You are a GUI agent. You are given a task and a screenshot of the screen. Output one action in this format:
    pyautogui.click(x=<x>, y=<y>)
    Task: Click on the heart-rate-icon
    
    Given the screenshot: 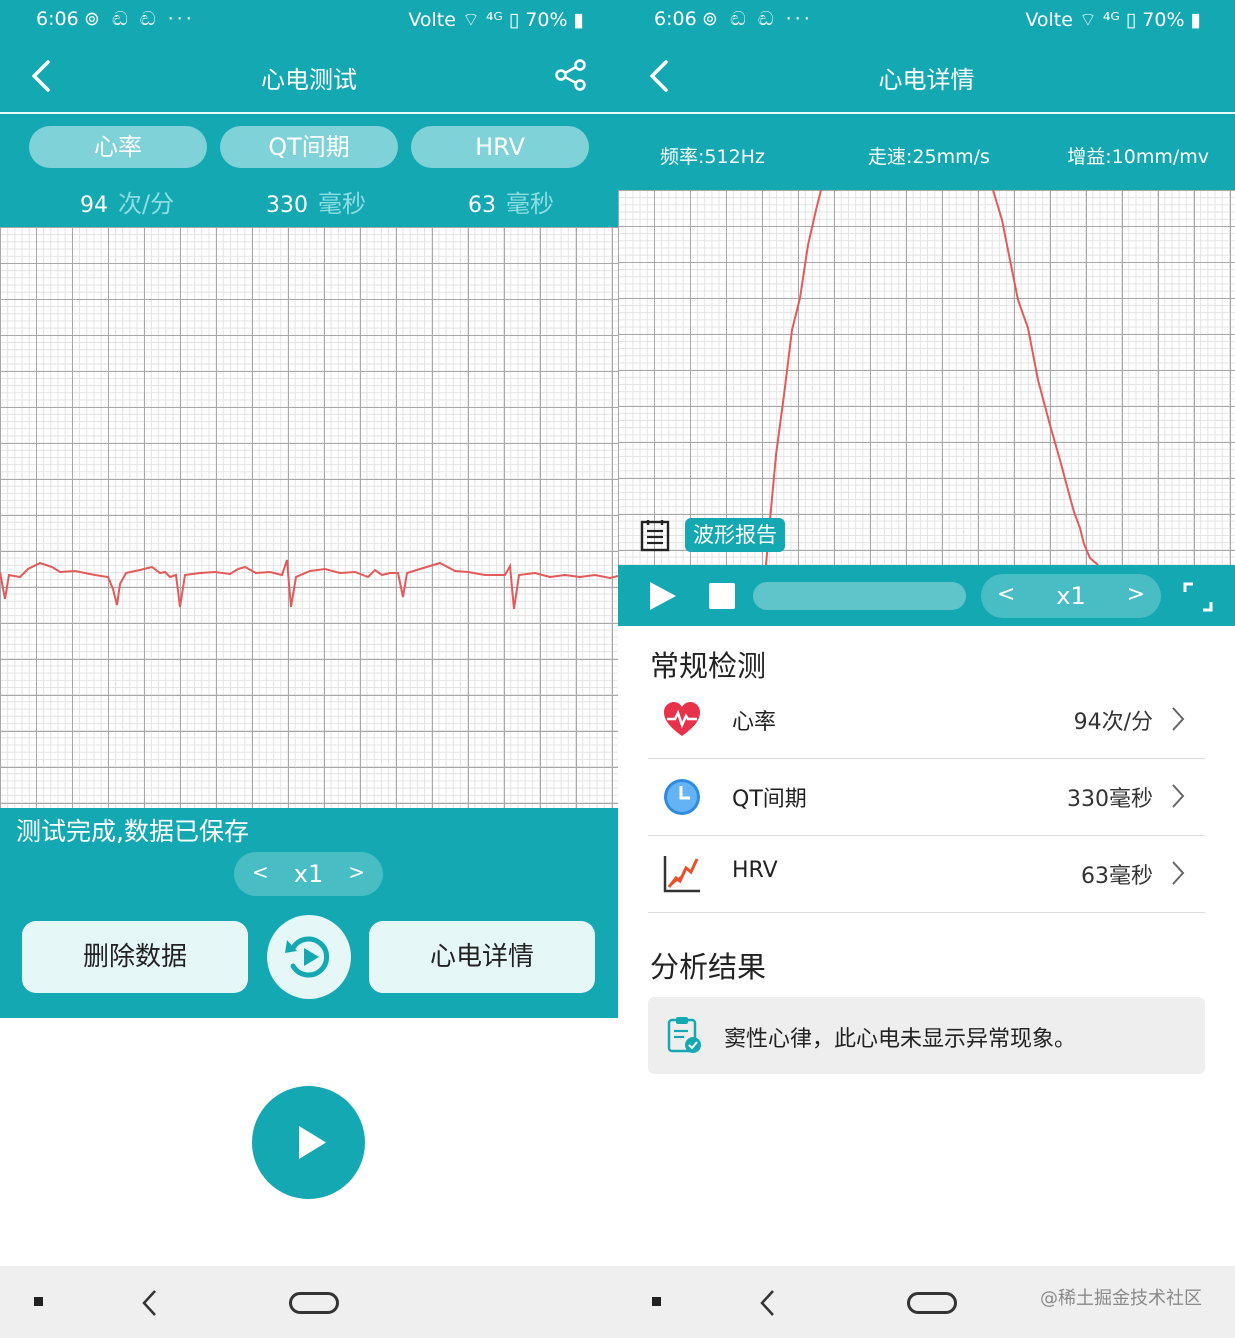 What is the action you would take?
    pyautogui.click(x=682, y=719)
    